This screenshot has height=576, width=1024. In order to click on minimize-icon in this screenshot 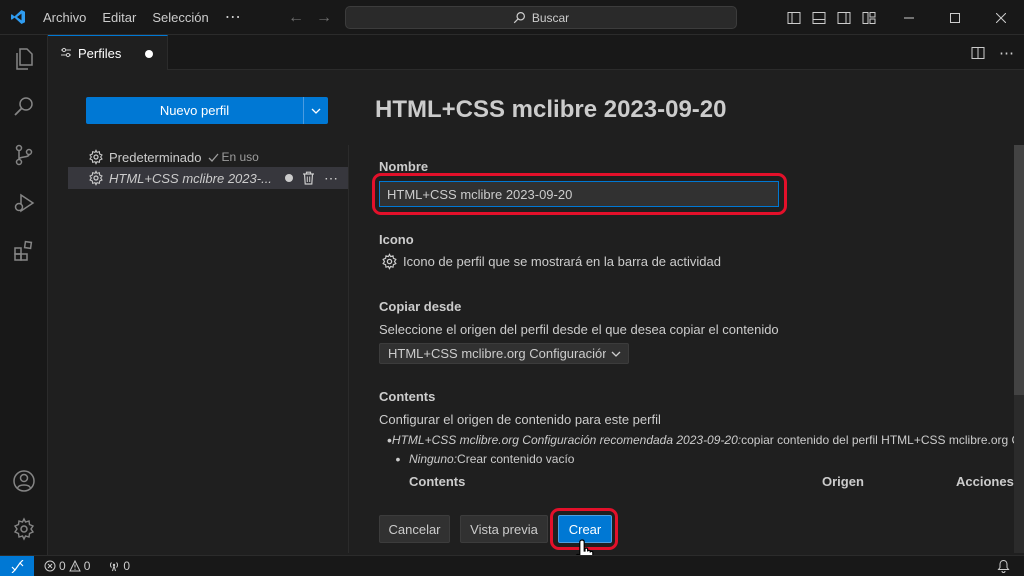, I will do `click(909, 17)`.